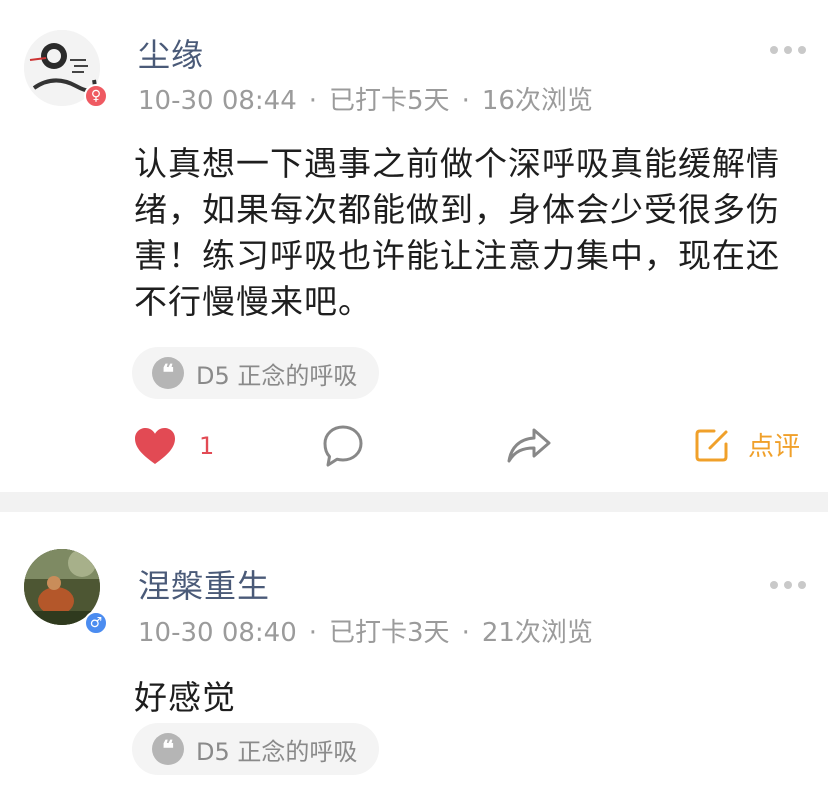  I want to click on comment-button, so click(343, 446).